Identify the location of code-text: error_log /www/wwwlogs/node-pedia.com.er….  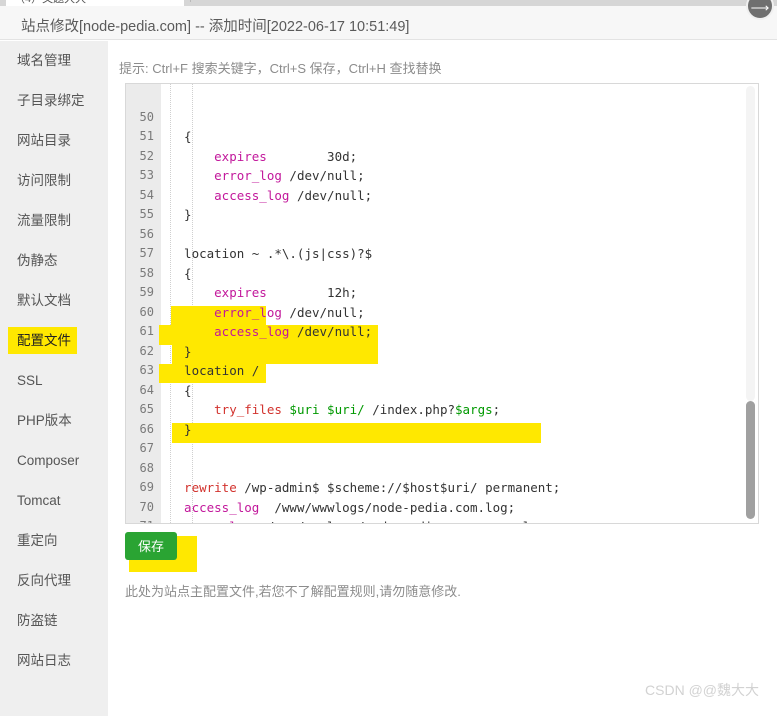
(361, 520).